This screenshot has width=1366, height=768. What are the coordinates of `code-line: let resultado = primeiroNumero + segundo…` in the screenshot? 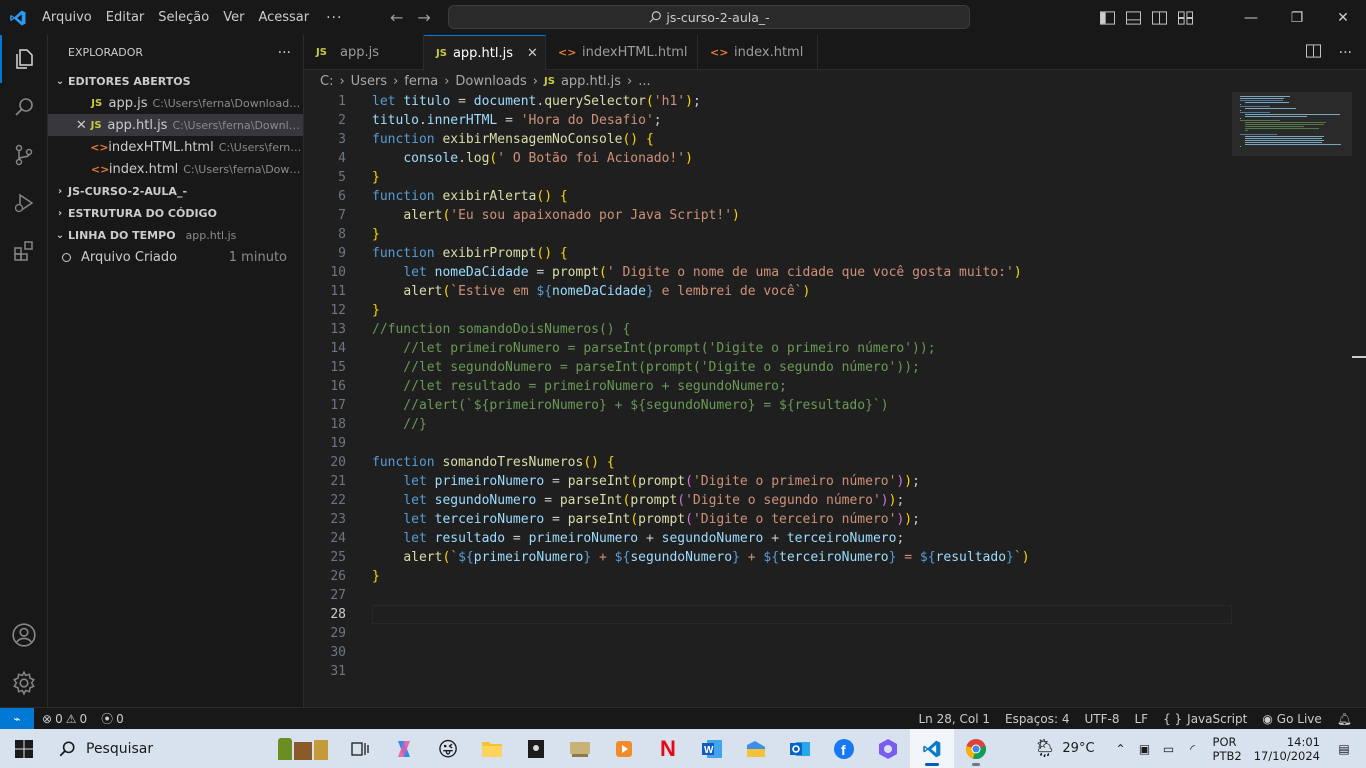 It's located at (654, 538).